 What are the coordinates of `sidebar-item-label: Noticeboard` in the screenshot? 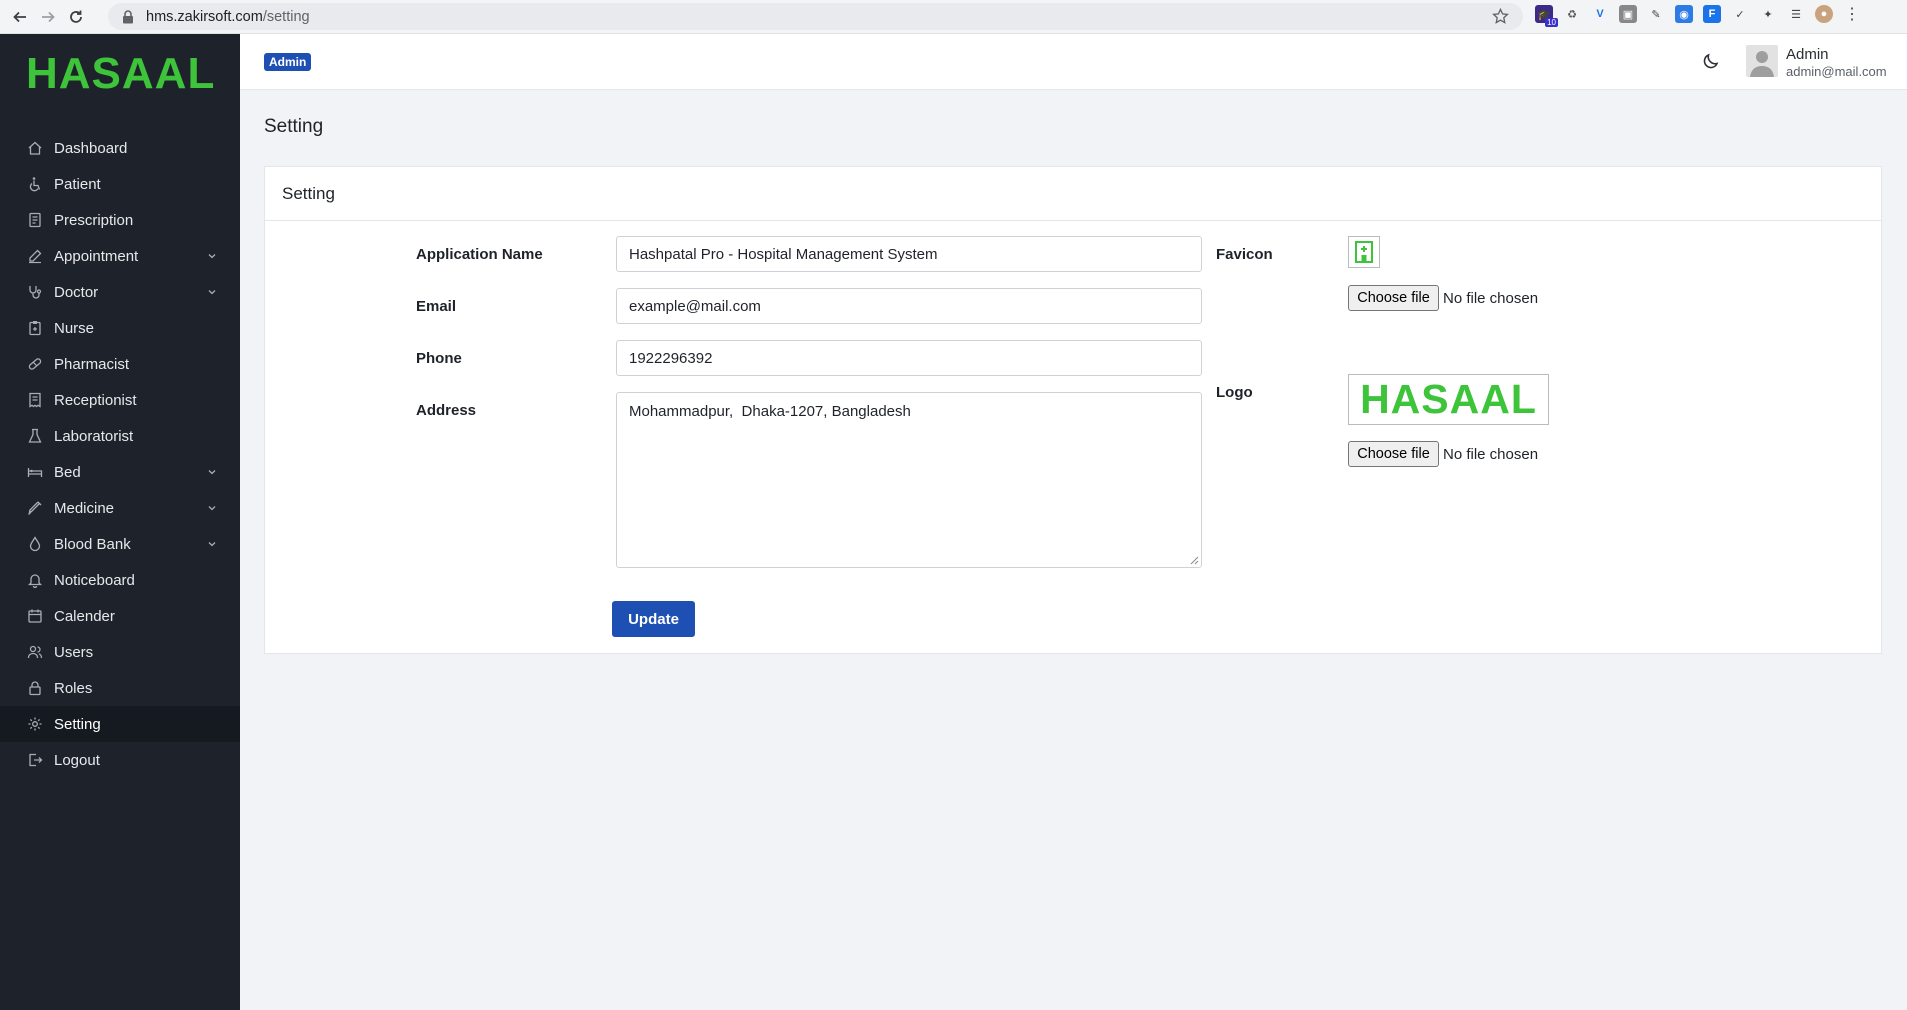 It's located at (94, 580).